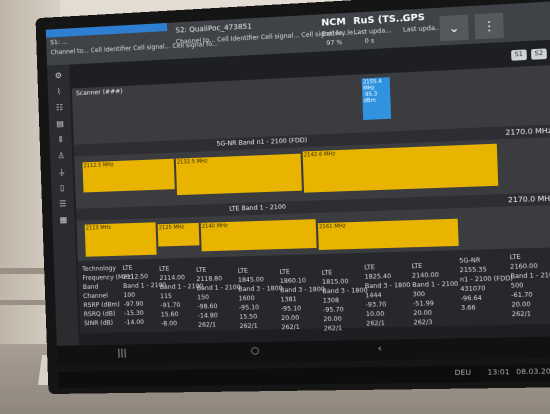 The width and height of the screenshot is (550, 414). Describe the element at coordinates (468, 308) in the screenshot. I see `table-cell: 3.66` at that location.